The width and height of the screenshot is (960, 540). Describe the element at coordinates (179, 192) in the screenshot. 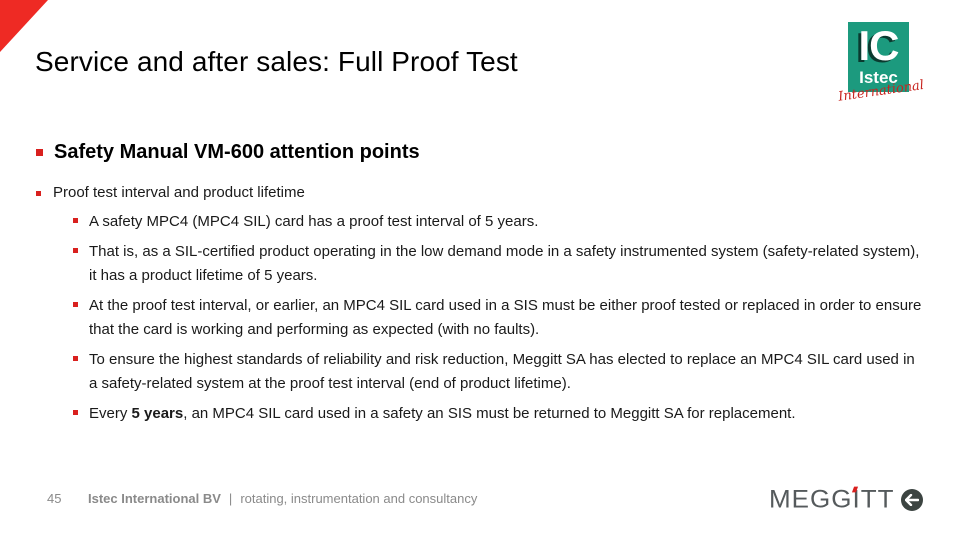

I see `bullet-level1-text: Proof test interval and product lifetime` at that location.